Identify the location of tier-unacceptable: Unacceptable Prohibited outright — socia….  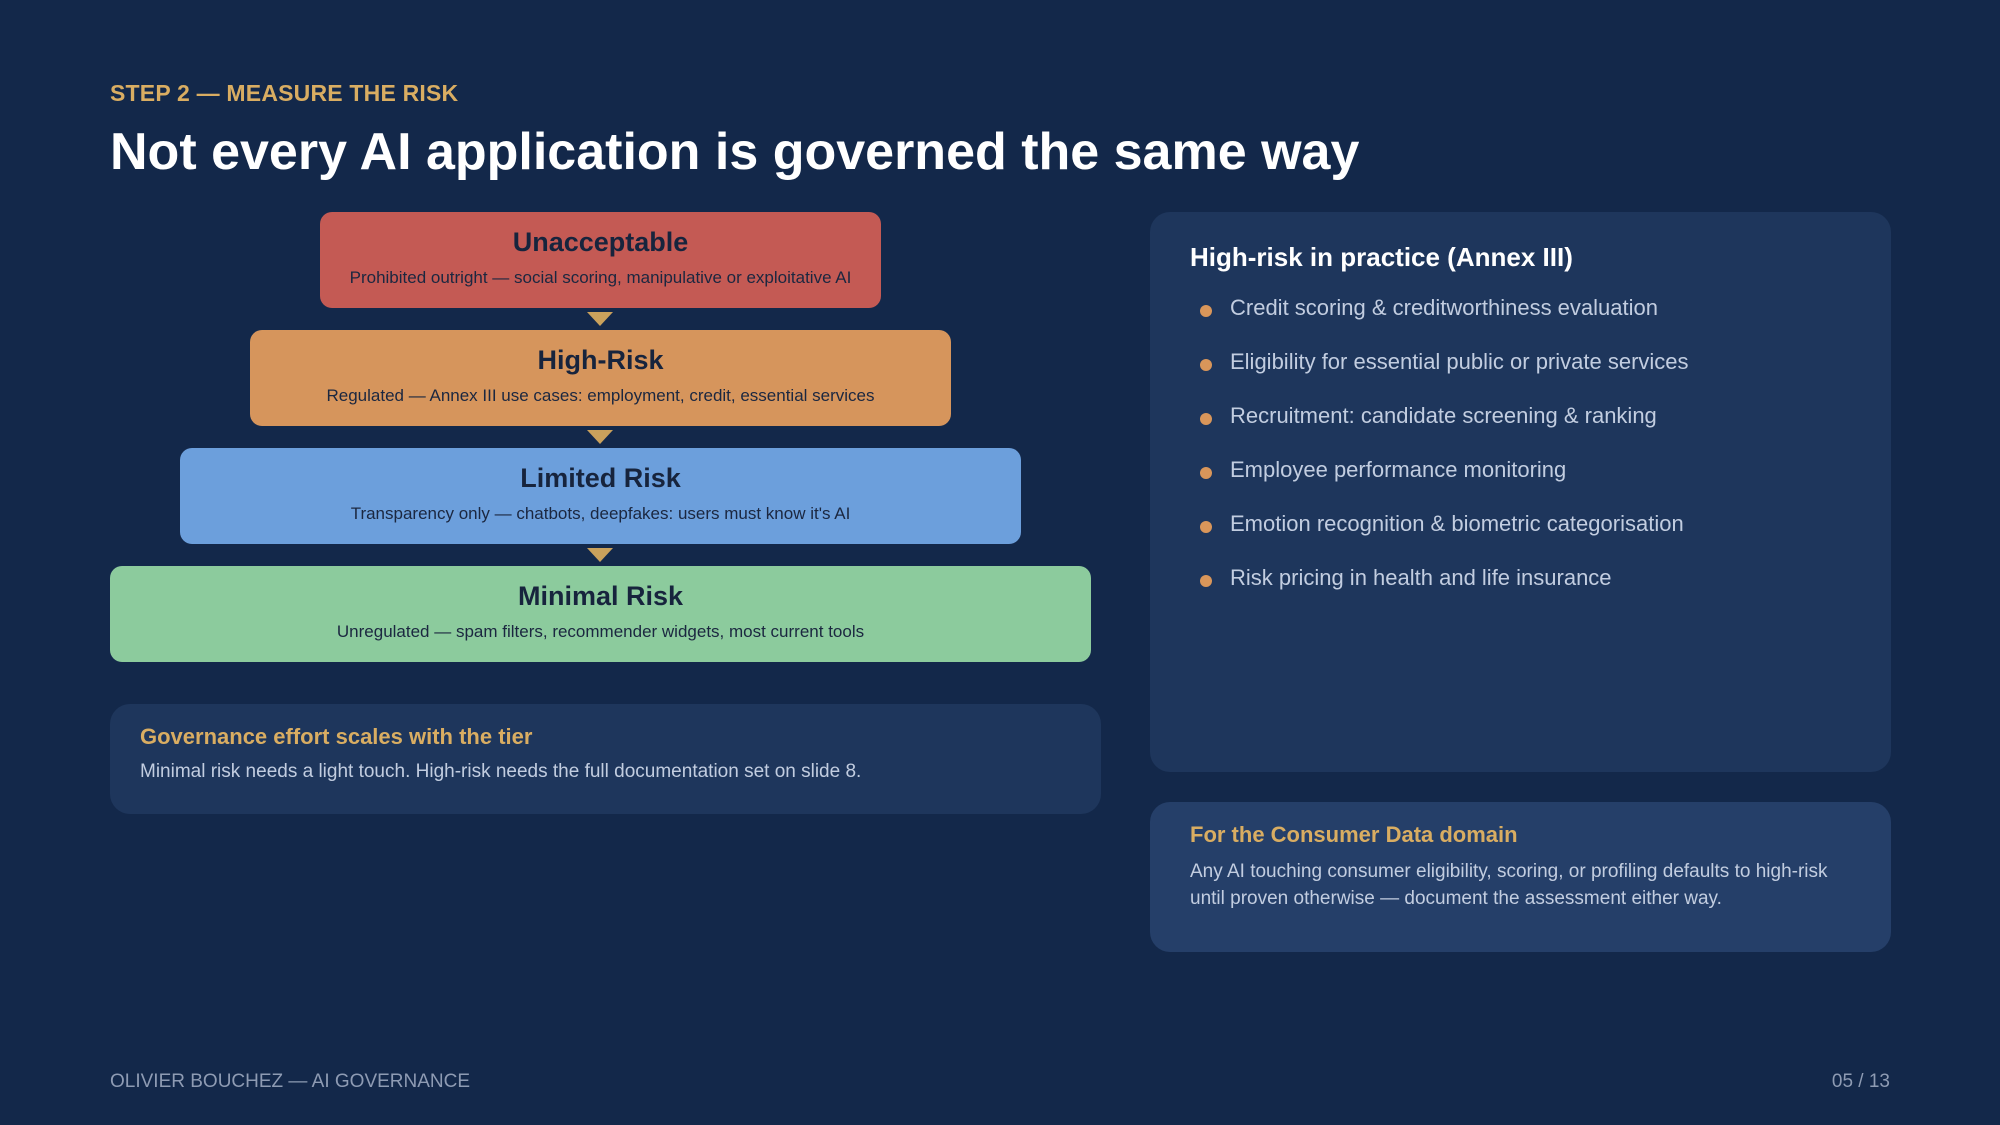
(600, 260).